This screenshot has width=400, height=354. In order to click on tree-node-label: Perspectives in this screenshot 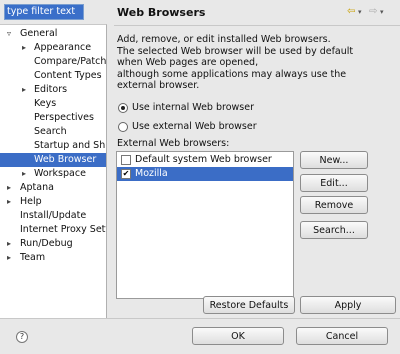, I will do `click(64, 117)`.